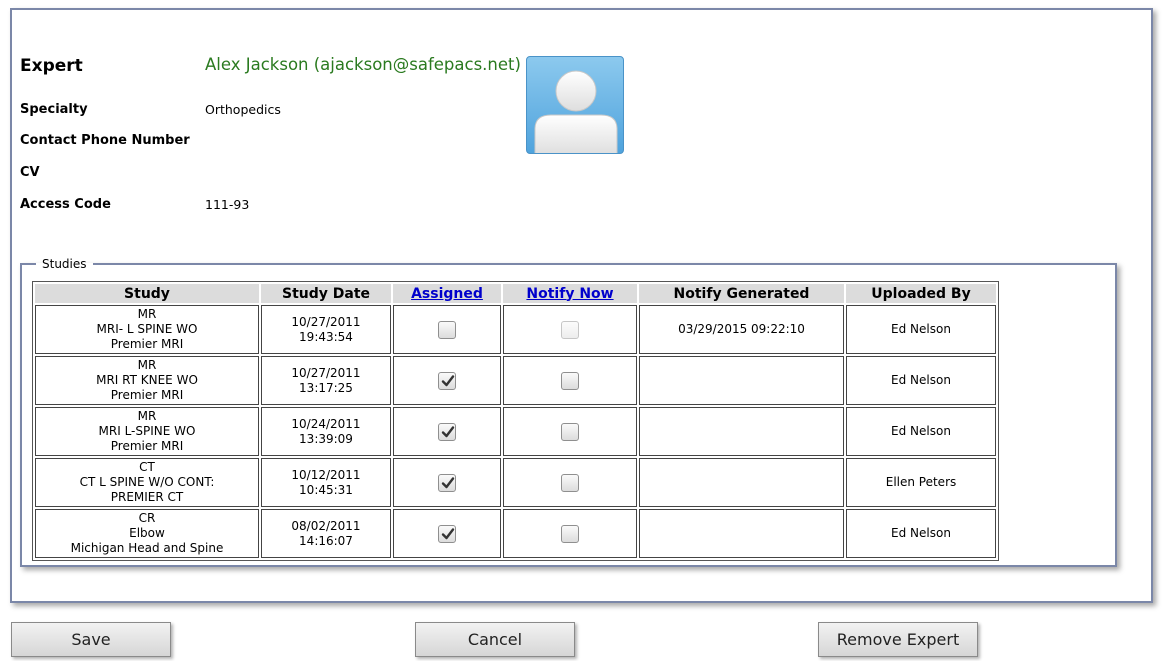 This screenshot has width=1168, height=661. What do you see at coordinates (243, 109) in the screenshot?
I see `specialty-value: Orthopedics` at bounding box center [243, 109].